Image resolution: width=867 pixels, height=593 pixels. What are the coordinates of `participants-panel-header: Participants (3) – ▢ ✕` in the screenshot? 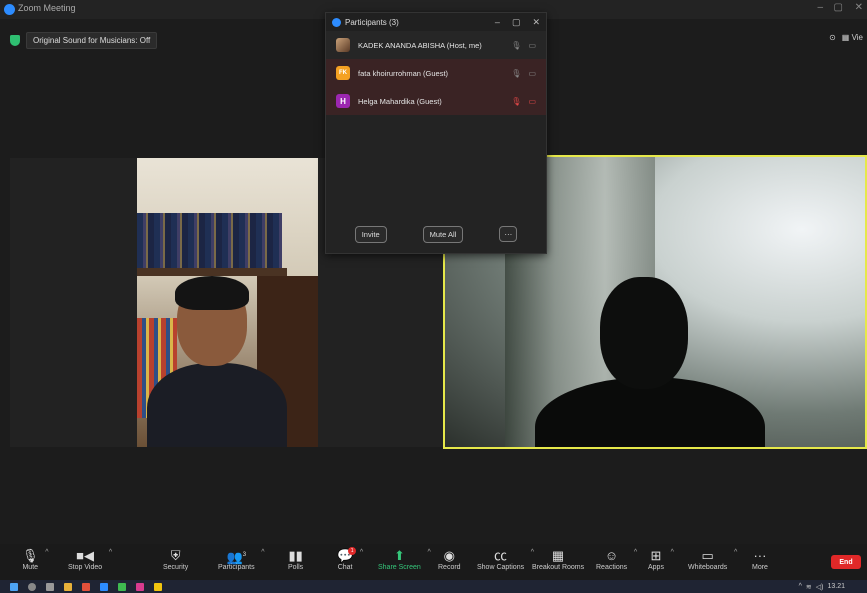 It's located at (436, 22).